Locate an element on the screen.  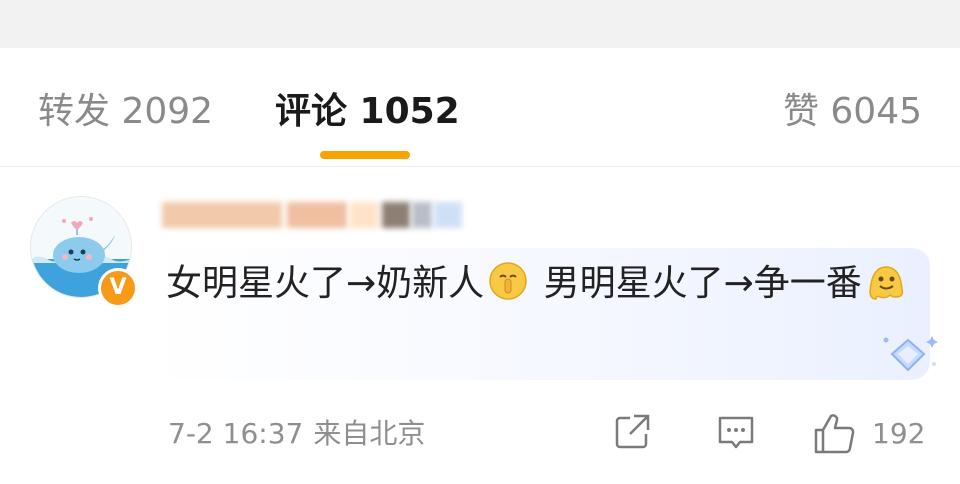
diamond-decoration-icon is located at coordinates (910, 354).